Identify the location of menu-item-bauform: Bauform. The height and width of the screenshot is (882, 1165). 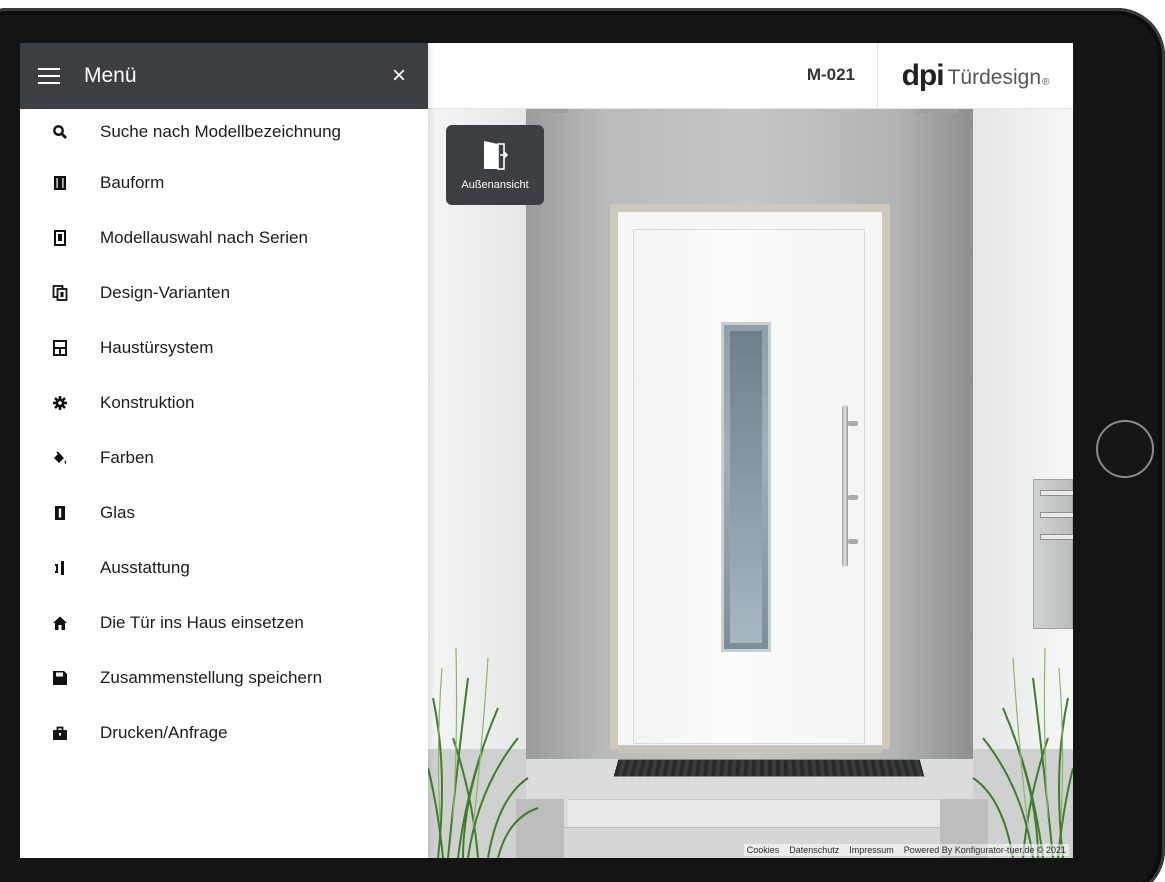
(224, 182).